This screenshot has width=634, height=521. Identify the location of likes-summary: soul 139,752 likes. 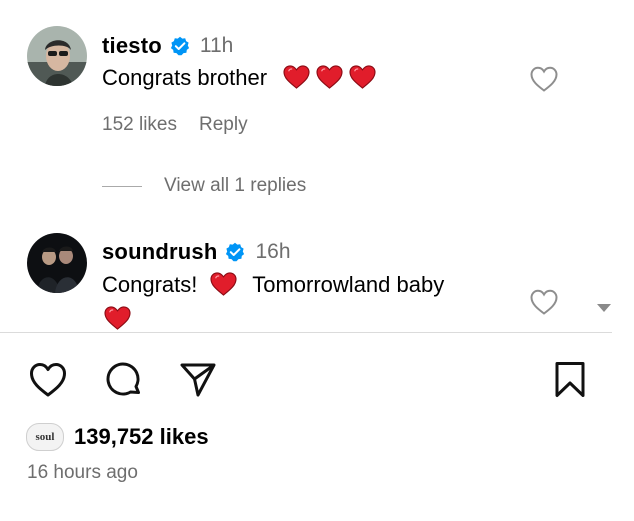
(117, 437).